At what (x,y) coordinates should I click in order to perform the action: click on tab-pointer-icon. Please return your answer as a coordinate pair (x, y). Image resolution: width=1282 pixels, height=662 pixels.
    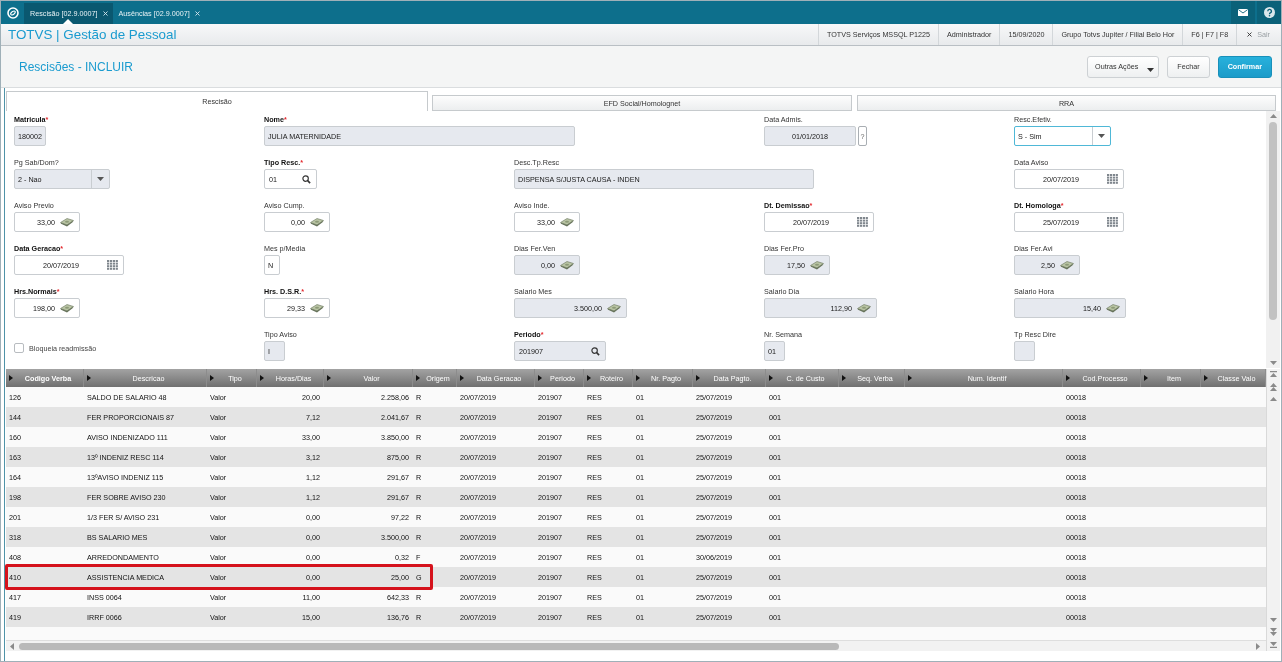
    Looking at the image, I should click on (68, 21).